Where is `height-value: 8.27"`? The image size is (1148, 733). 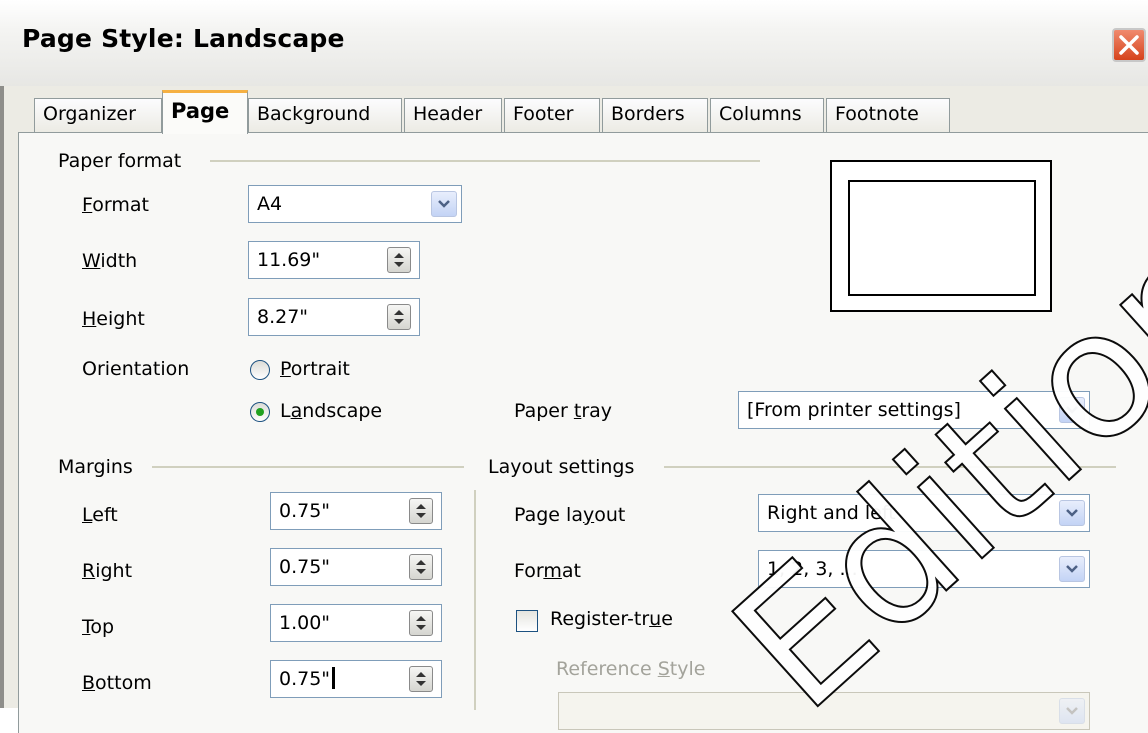
height-value: 8.27" is located at coordinates (283, 317).